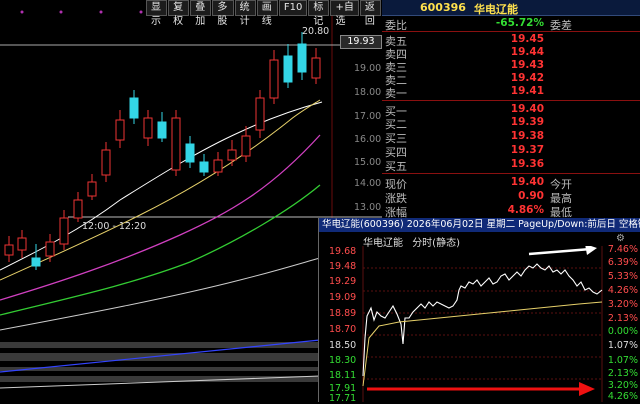  Describe the element at coordinates (527, 65) in the screenshot. I see `sell-price: 19.43` at that location.